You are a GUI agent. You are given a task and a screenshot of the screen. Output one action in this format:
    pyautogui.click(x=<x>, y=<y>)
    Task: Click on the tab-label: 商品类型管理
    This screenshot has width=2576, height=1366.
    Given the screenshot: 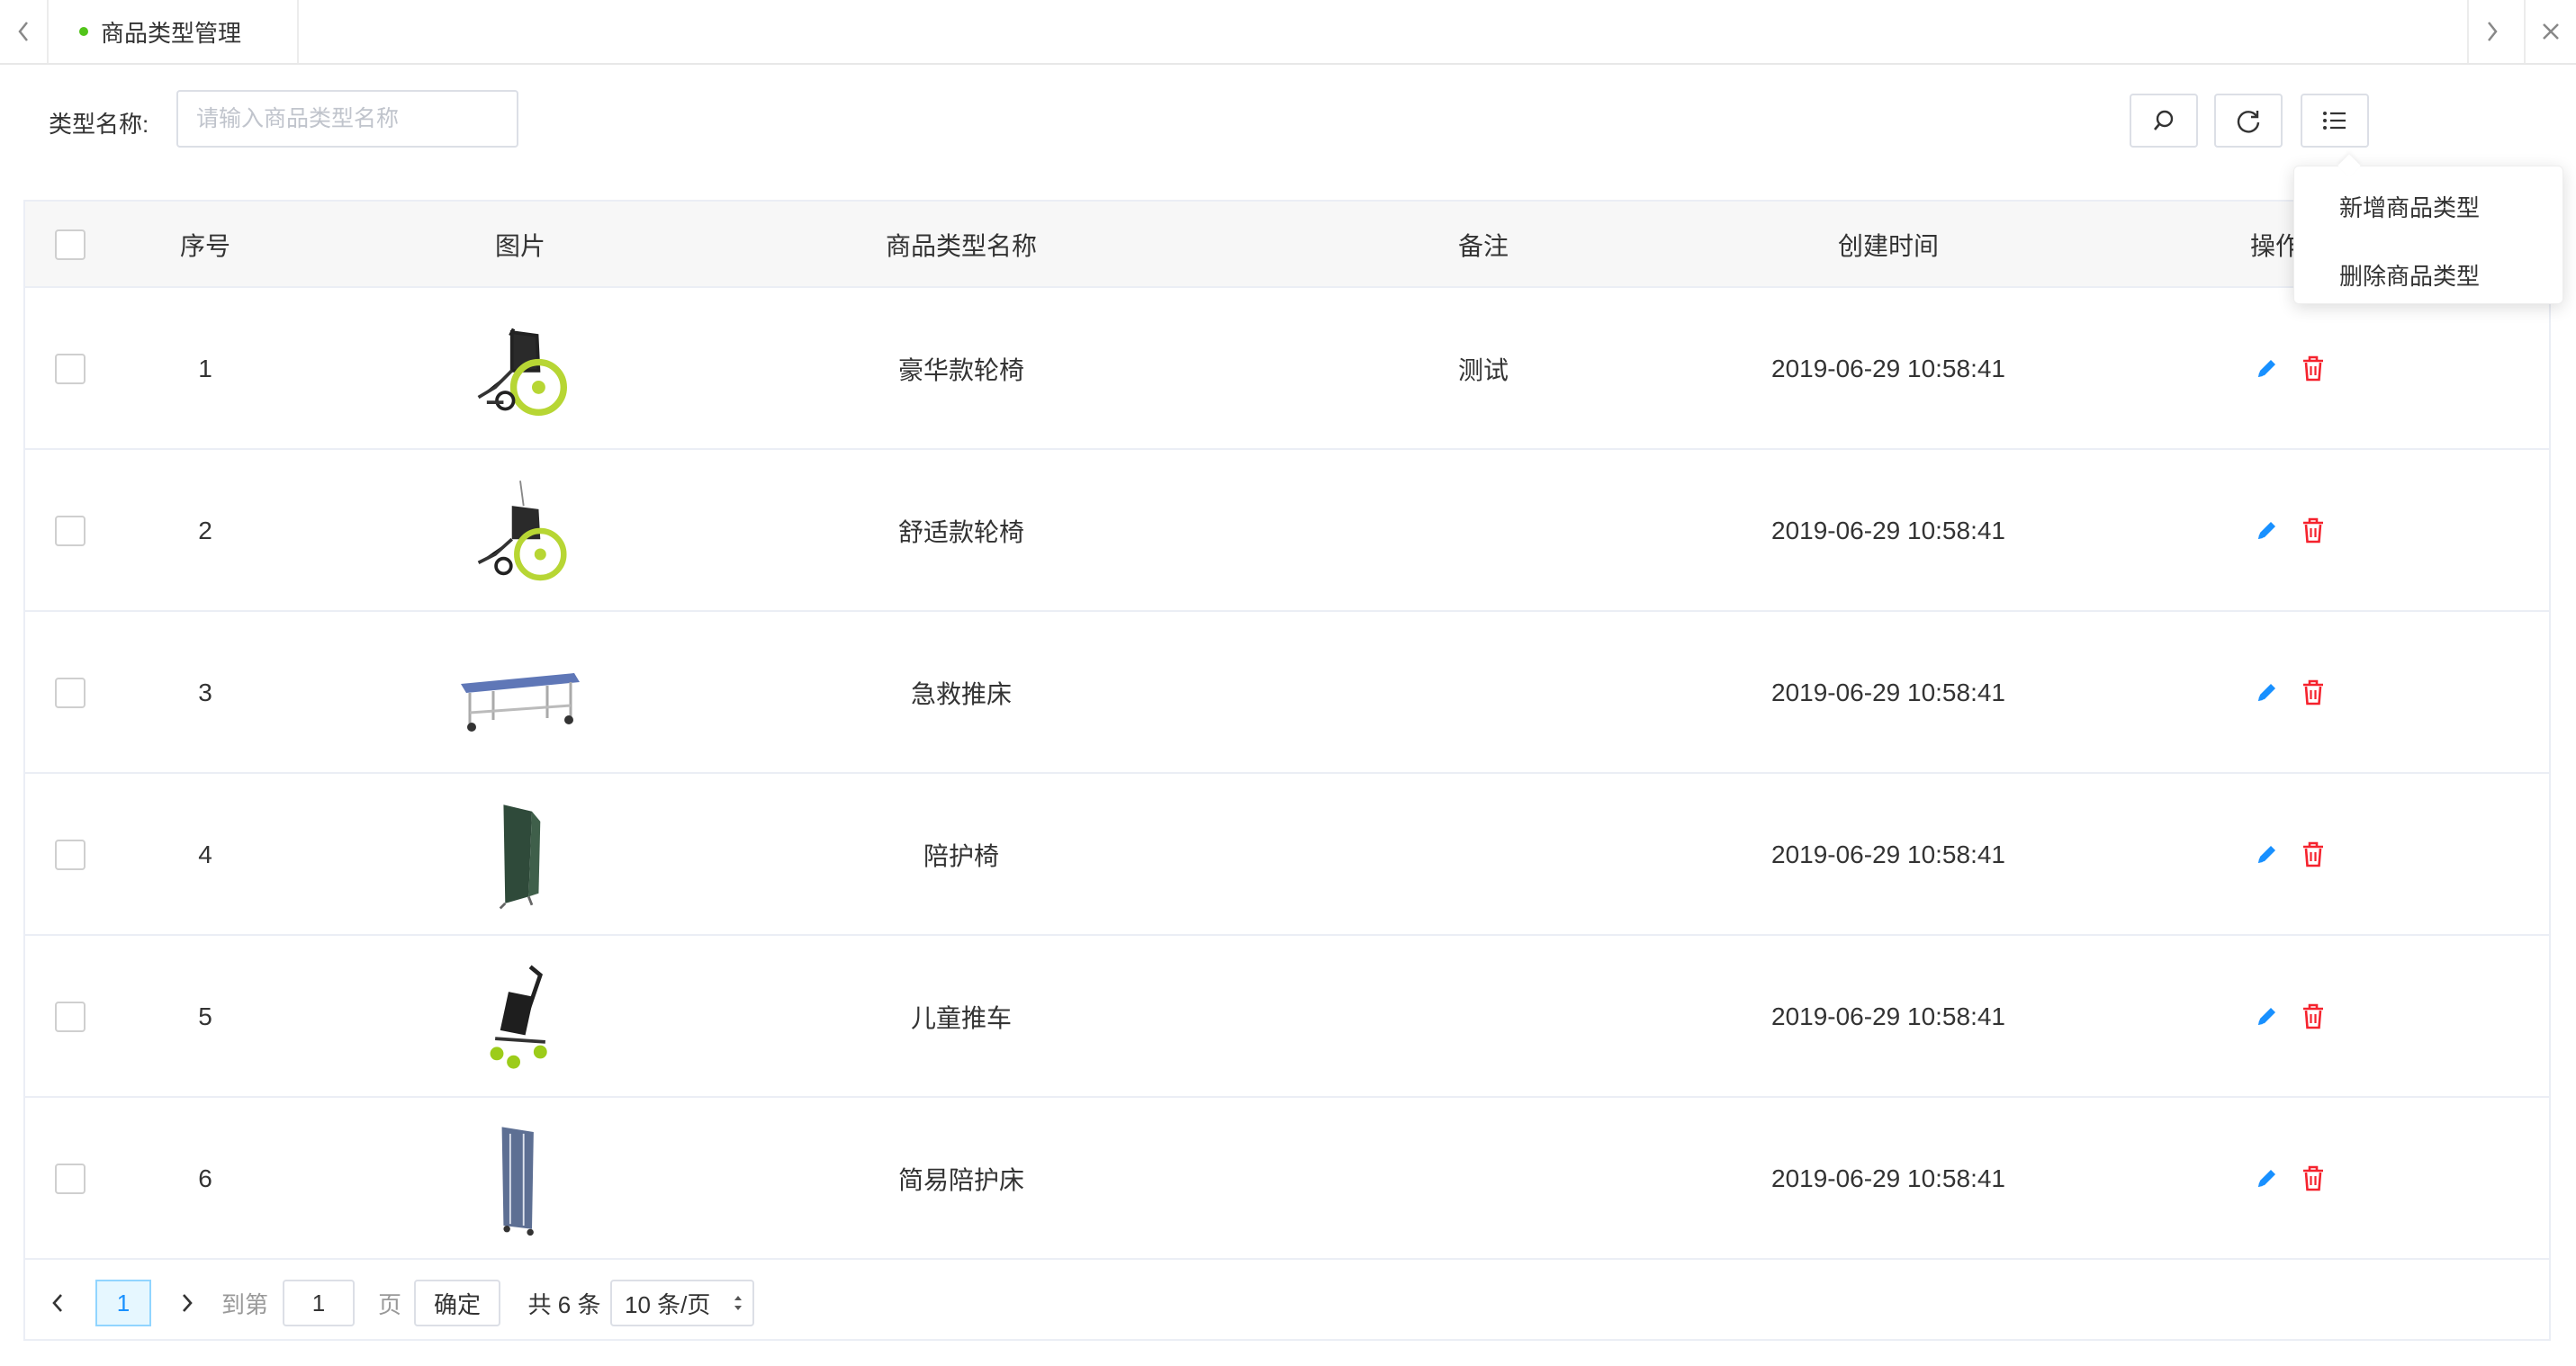 What is the action you would take?
    pyautogui.click(x=171, y=33)
    